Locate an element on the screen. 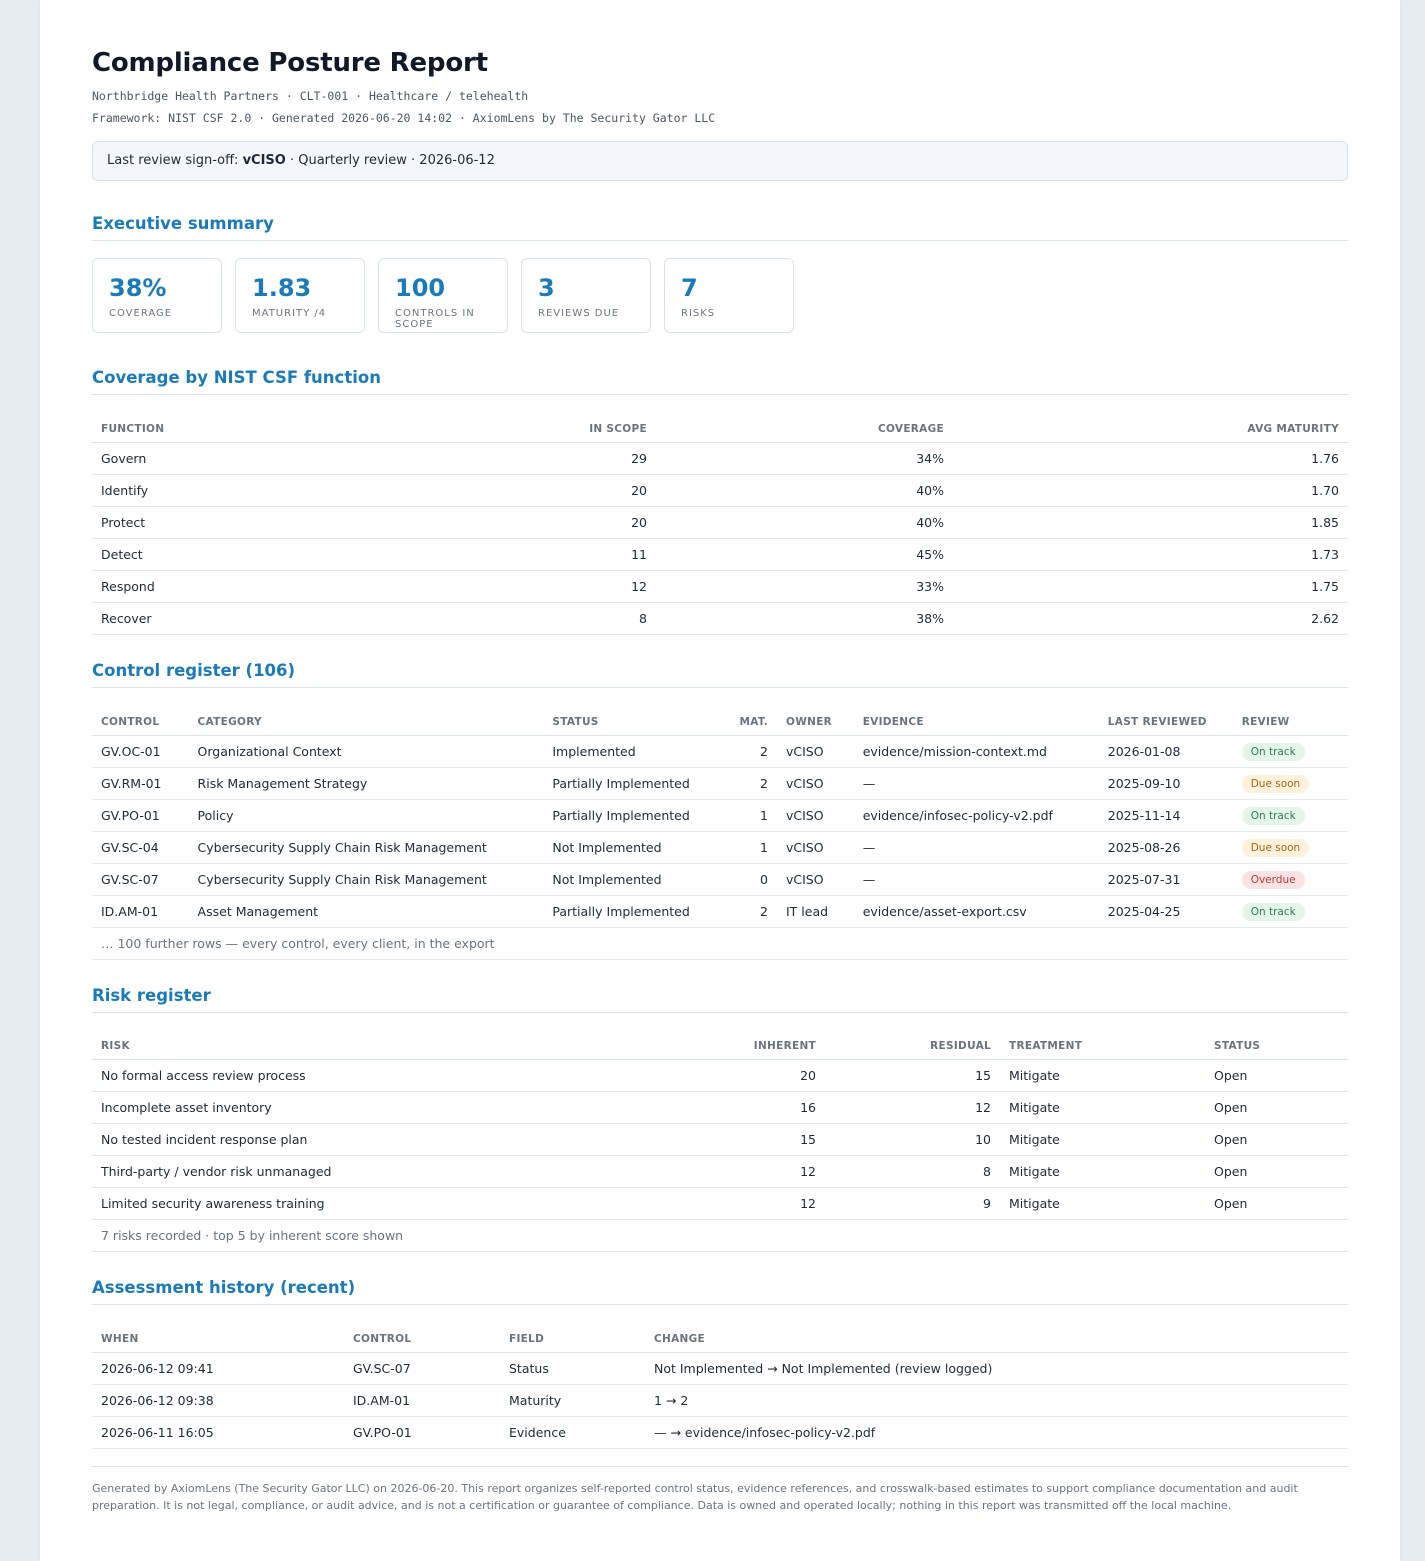 This screenshot has width=1425, height=1561. table-header-row: Function In scope Coverage Avg maturity is located at coordinates (720, 423).